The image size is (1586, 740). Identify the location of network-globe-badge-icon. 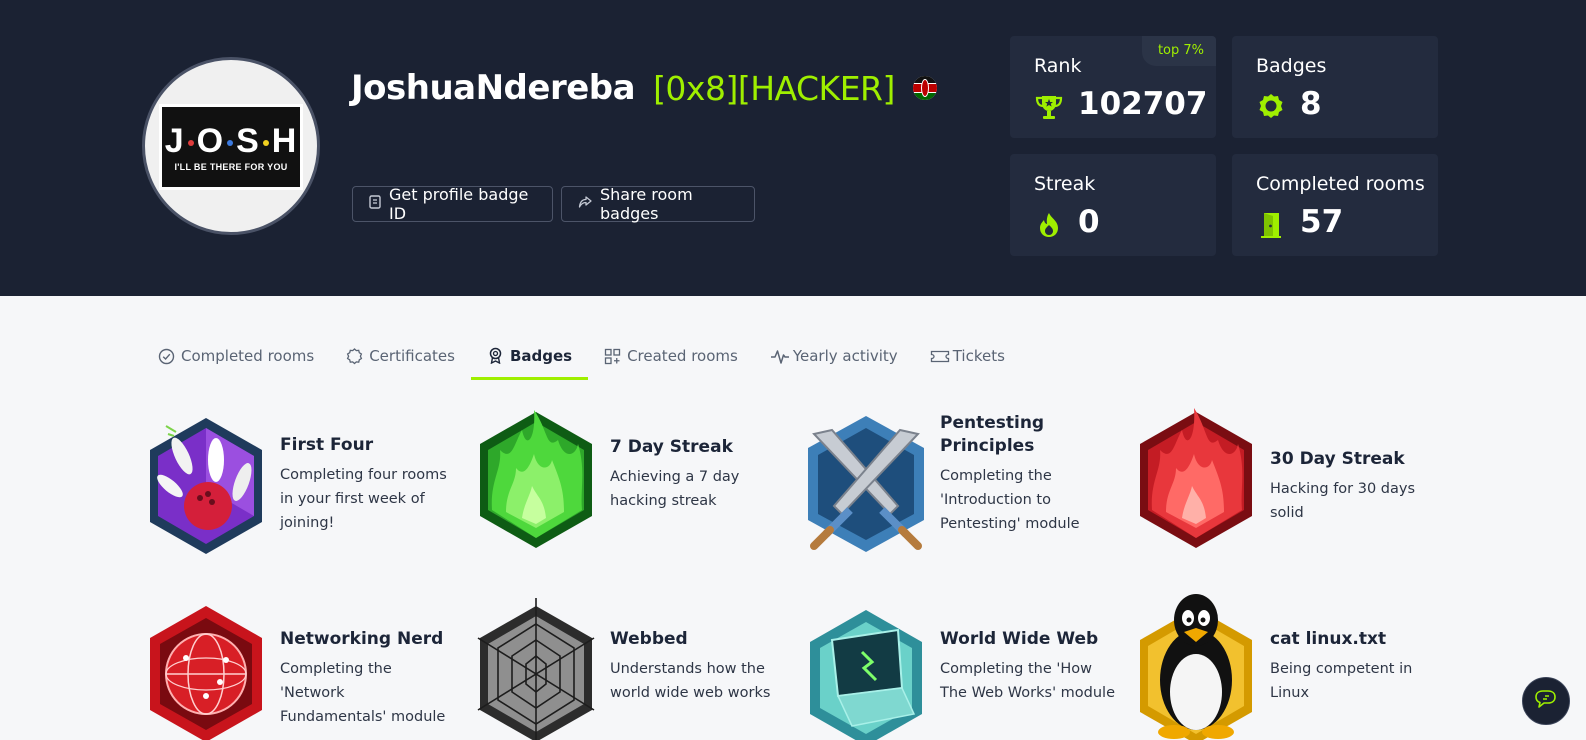
(206, 673).